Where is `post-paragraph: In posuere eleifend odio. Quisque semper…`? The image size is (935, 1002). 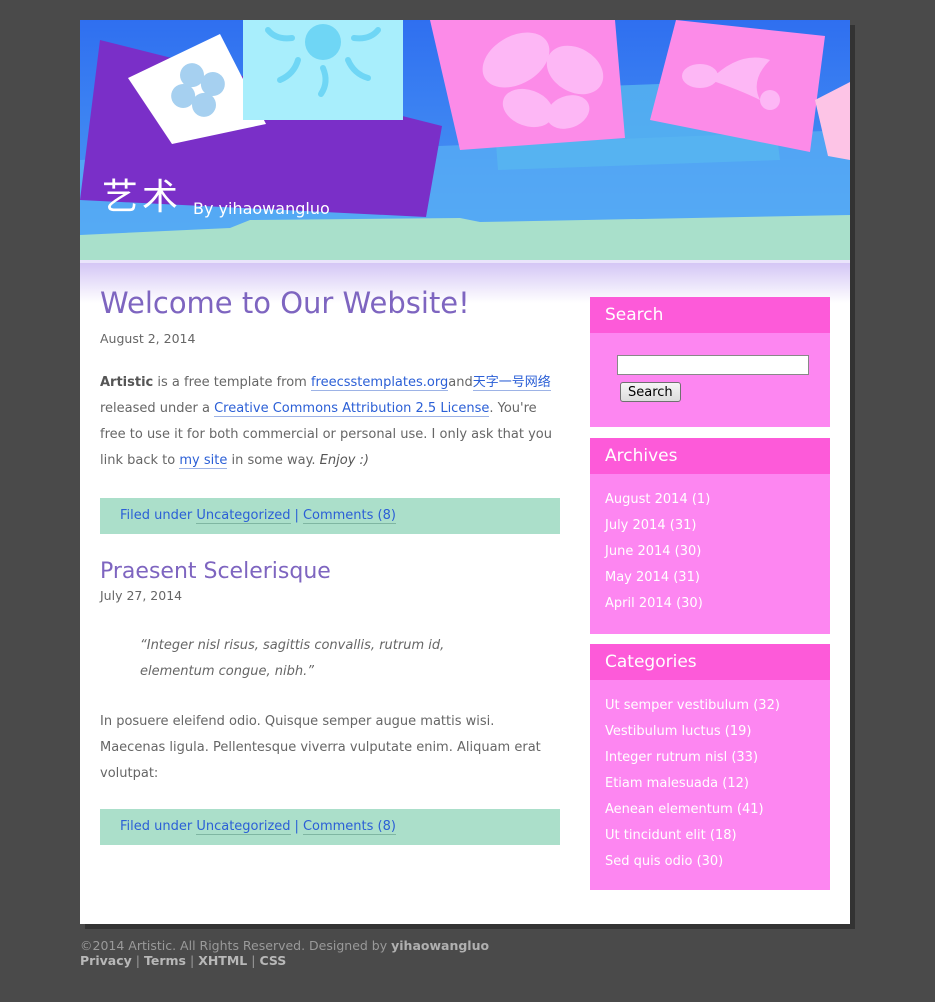
post-paragraph: In posuere eleifend odio. Quisque semper… is located at coordinates (320, 748).